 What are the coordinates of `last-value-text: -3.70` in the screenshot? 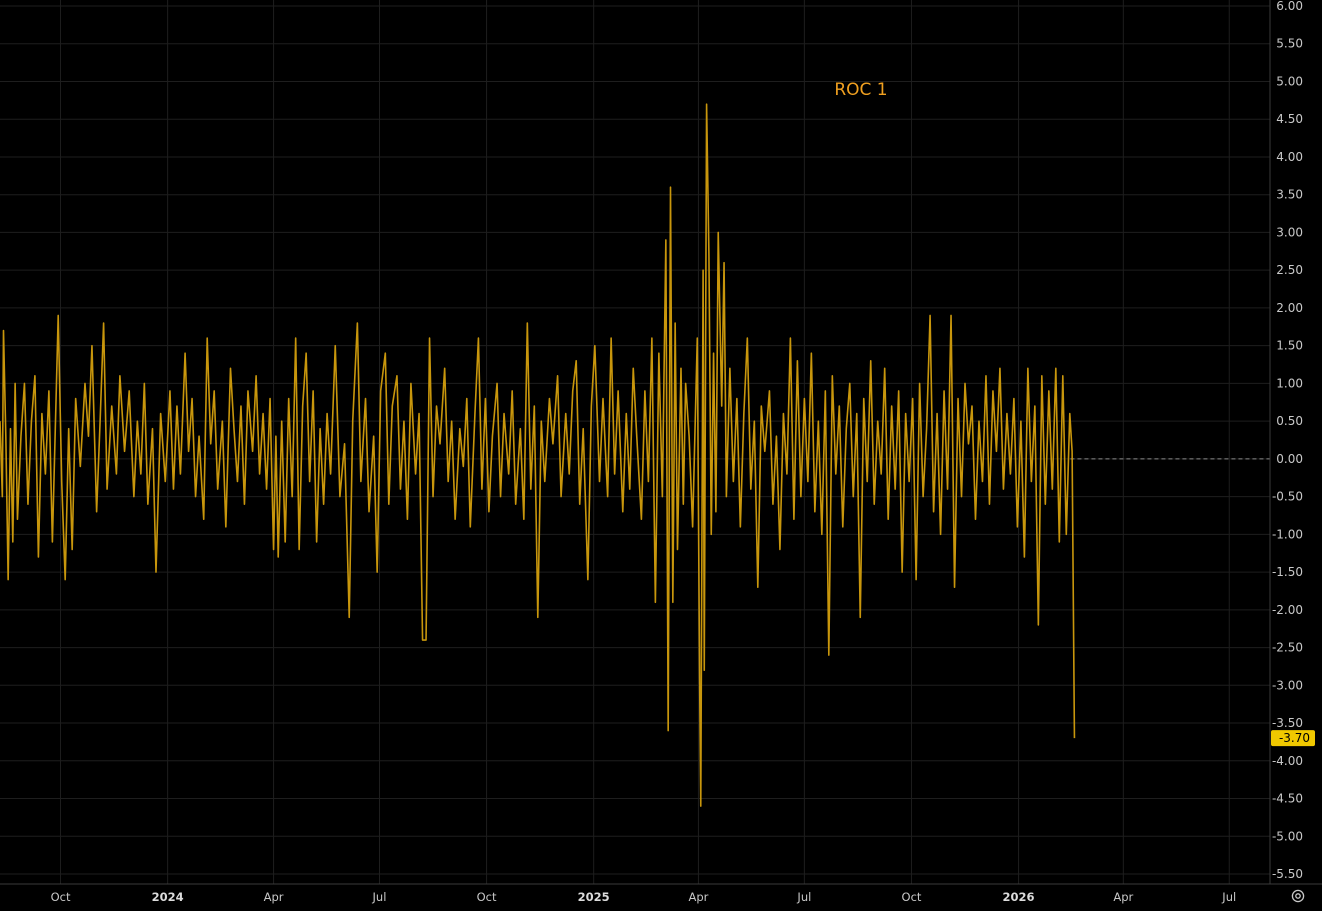 It's located at (1294, 738).